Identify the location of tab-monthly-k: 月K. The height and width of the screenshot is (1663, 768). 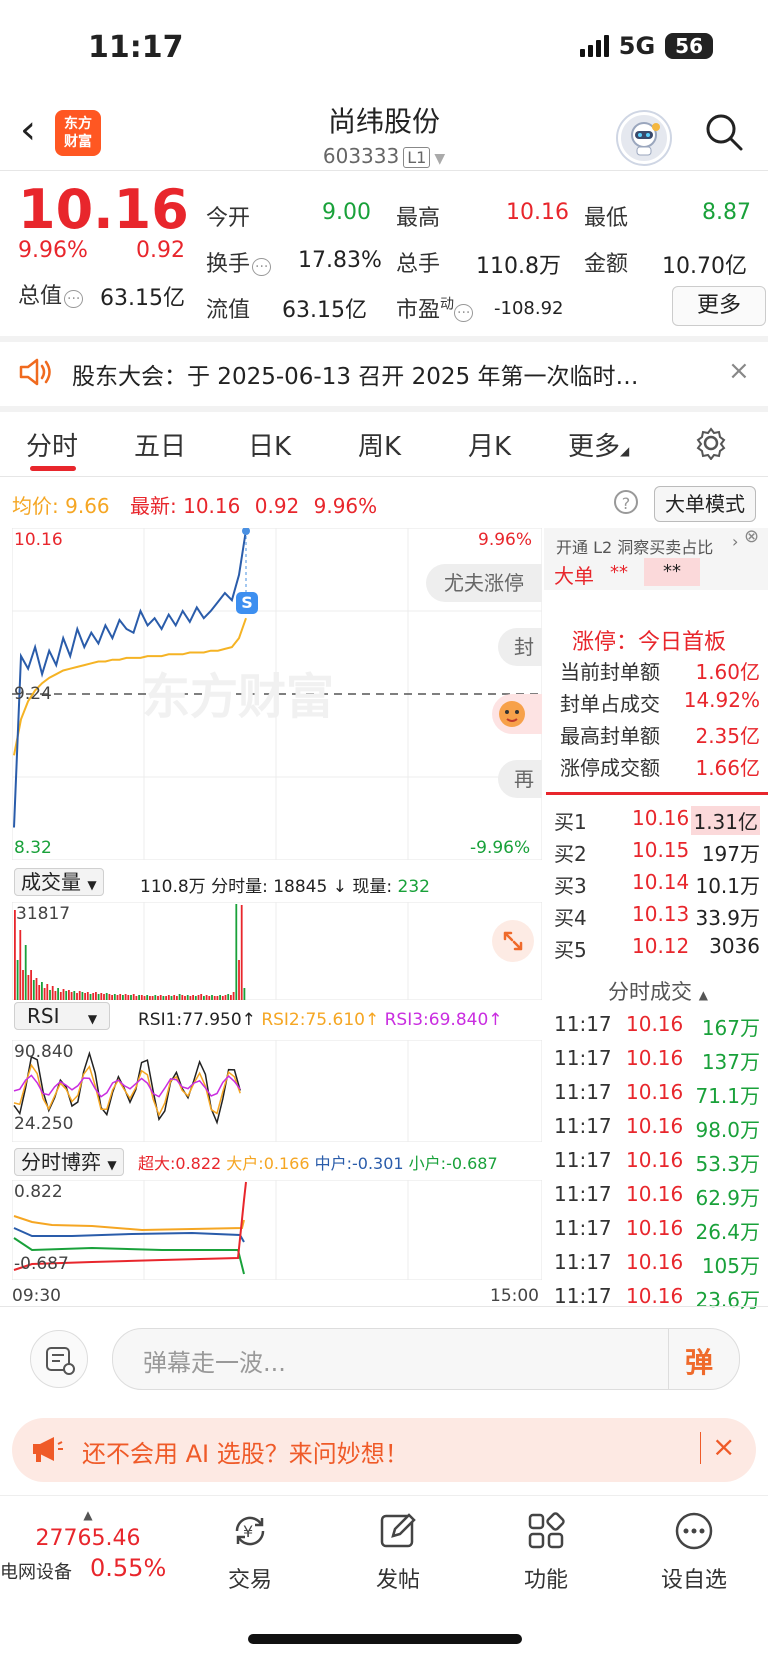
(489, 444).